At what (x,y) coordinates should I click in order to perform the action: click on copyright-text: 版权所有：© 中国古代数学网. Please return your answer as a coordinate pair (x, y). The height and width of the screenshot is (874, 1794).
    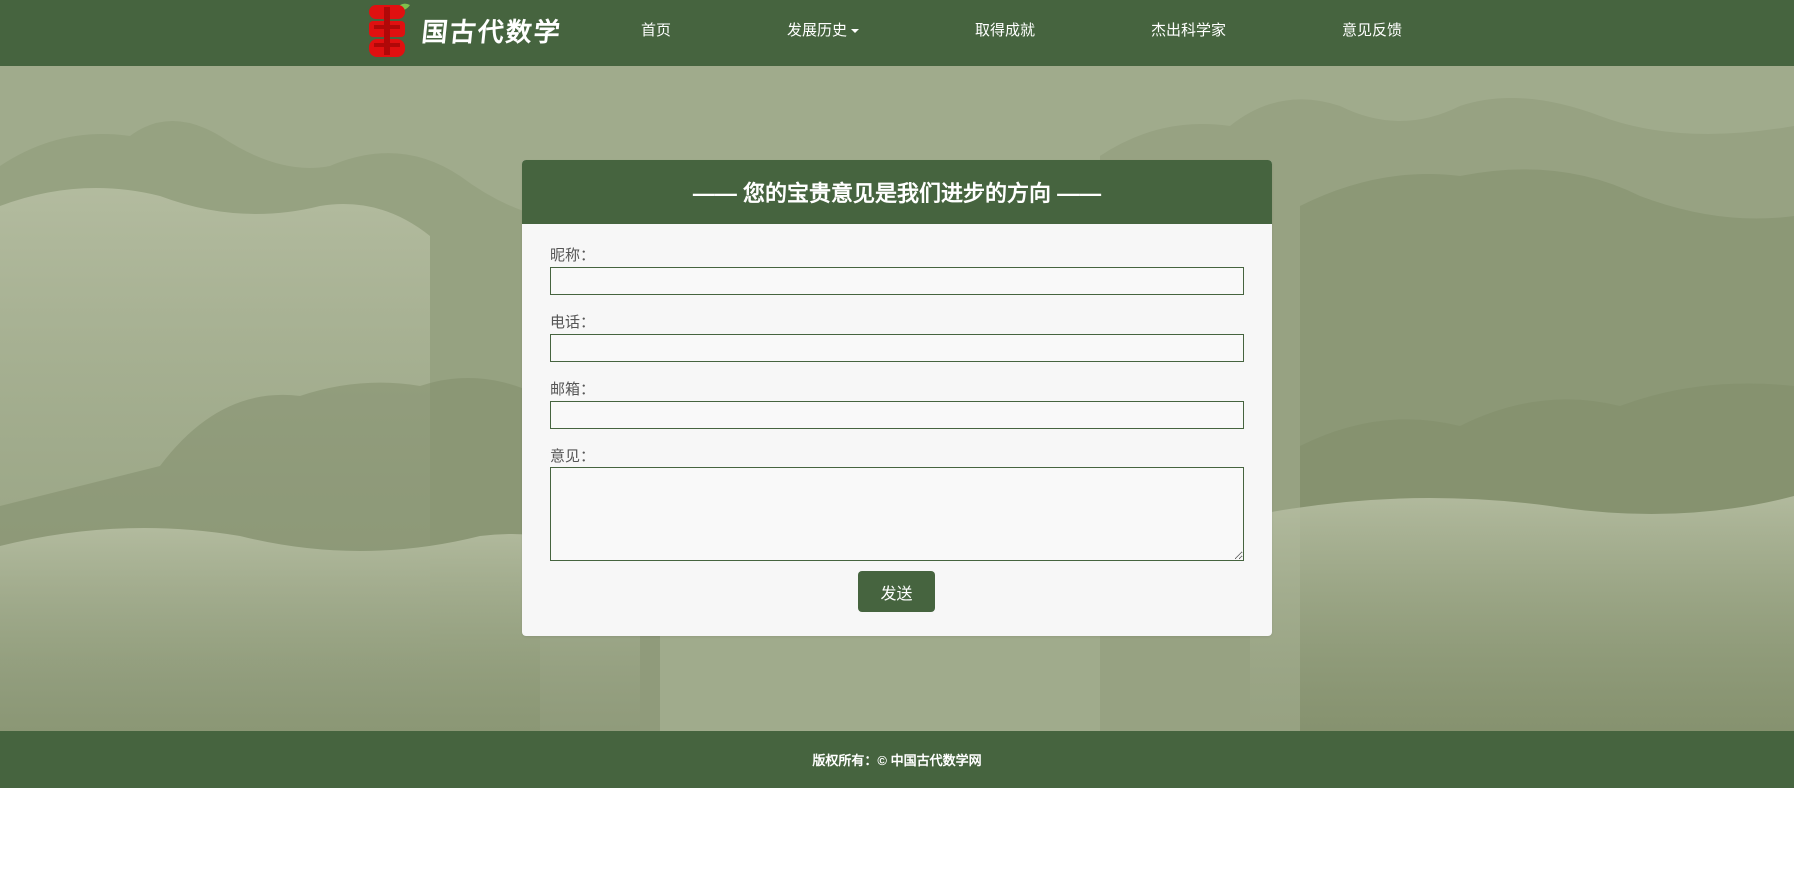
    Looking at the image, I should click on (897, 760).